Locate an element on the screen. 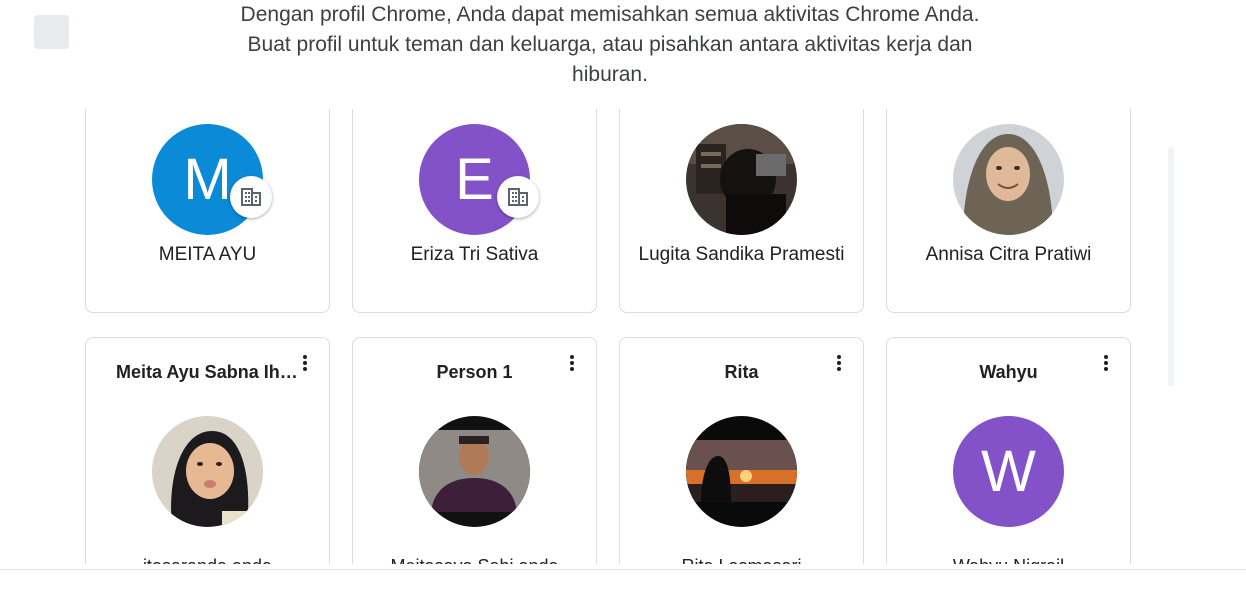 This screenshot has width=1246, height=605. profile-card: Lugita Sandika Pramesti is located at coordinates (741, 211).